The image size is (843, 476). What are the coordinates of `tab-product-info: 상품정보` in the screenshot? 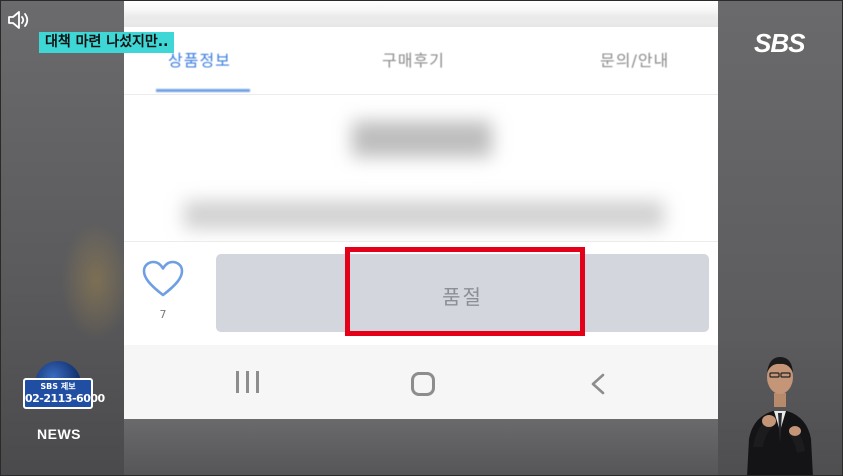 It's located at (199, 59).